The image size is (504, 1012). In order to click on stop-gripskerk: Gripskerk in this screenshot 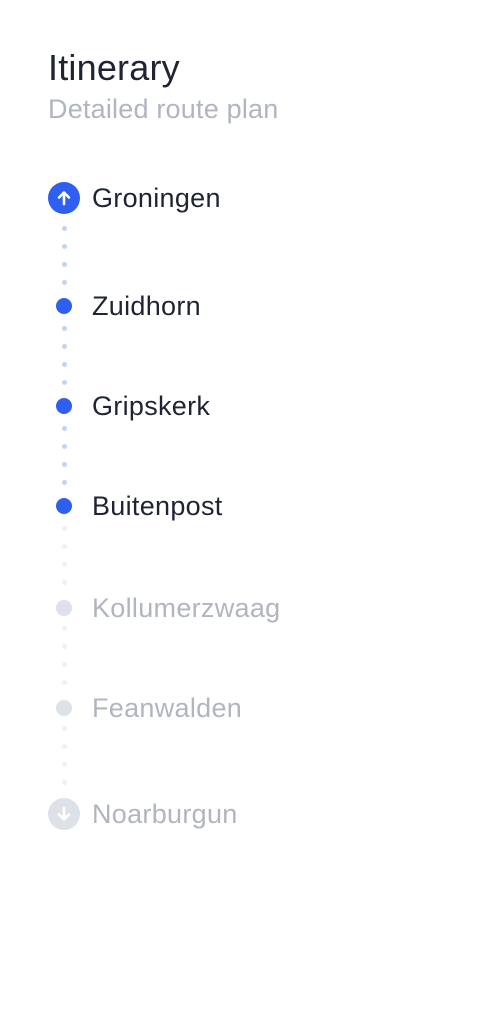, I will do `click(129, 406)`.